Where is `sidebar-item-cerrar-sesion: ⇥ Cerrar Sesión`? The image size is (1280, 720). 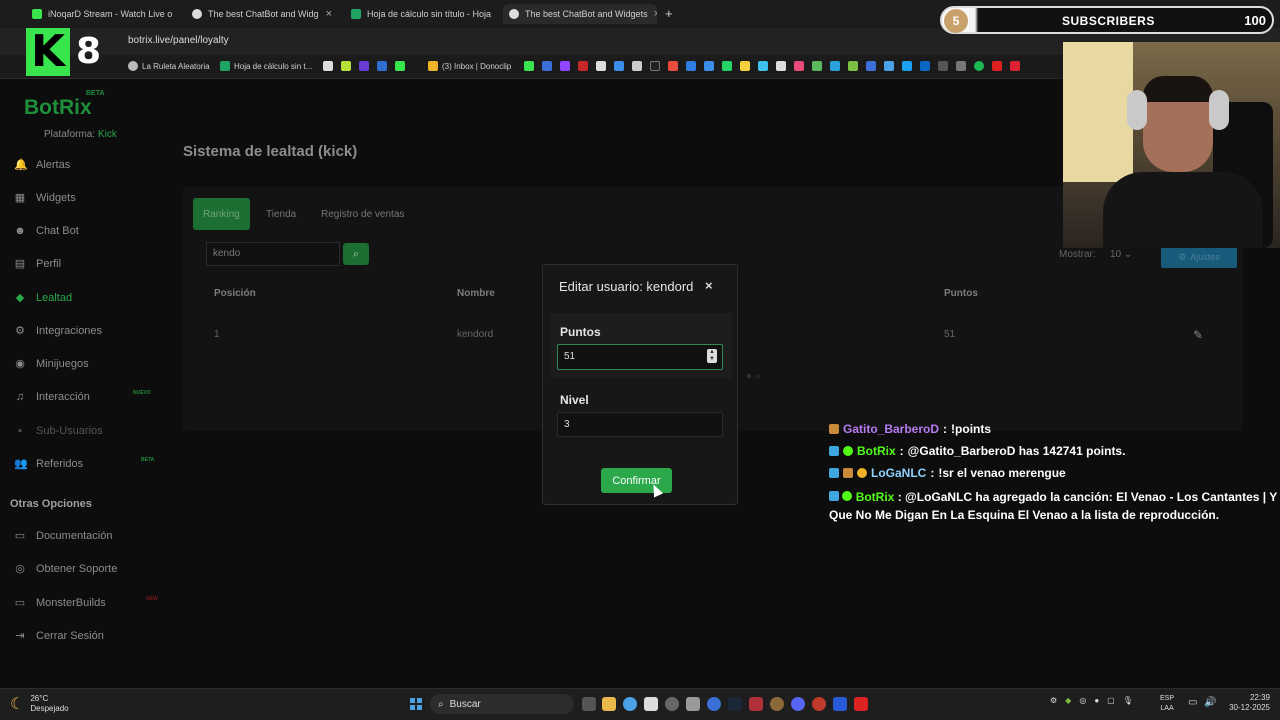 sidebar-item-cerrar-sesion: ⇥ Cerrar Sesión is located at coordinates (59, 636).